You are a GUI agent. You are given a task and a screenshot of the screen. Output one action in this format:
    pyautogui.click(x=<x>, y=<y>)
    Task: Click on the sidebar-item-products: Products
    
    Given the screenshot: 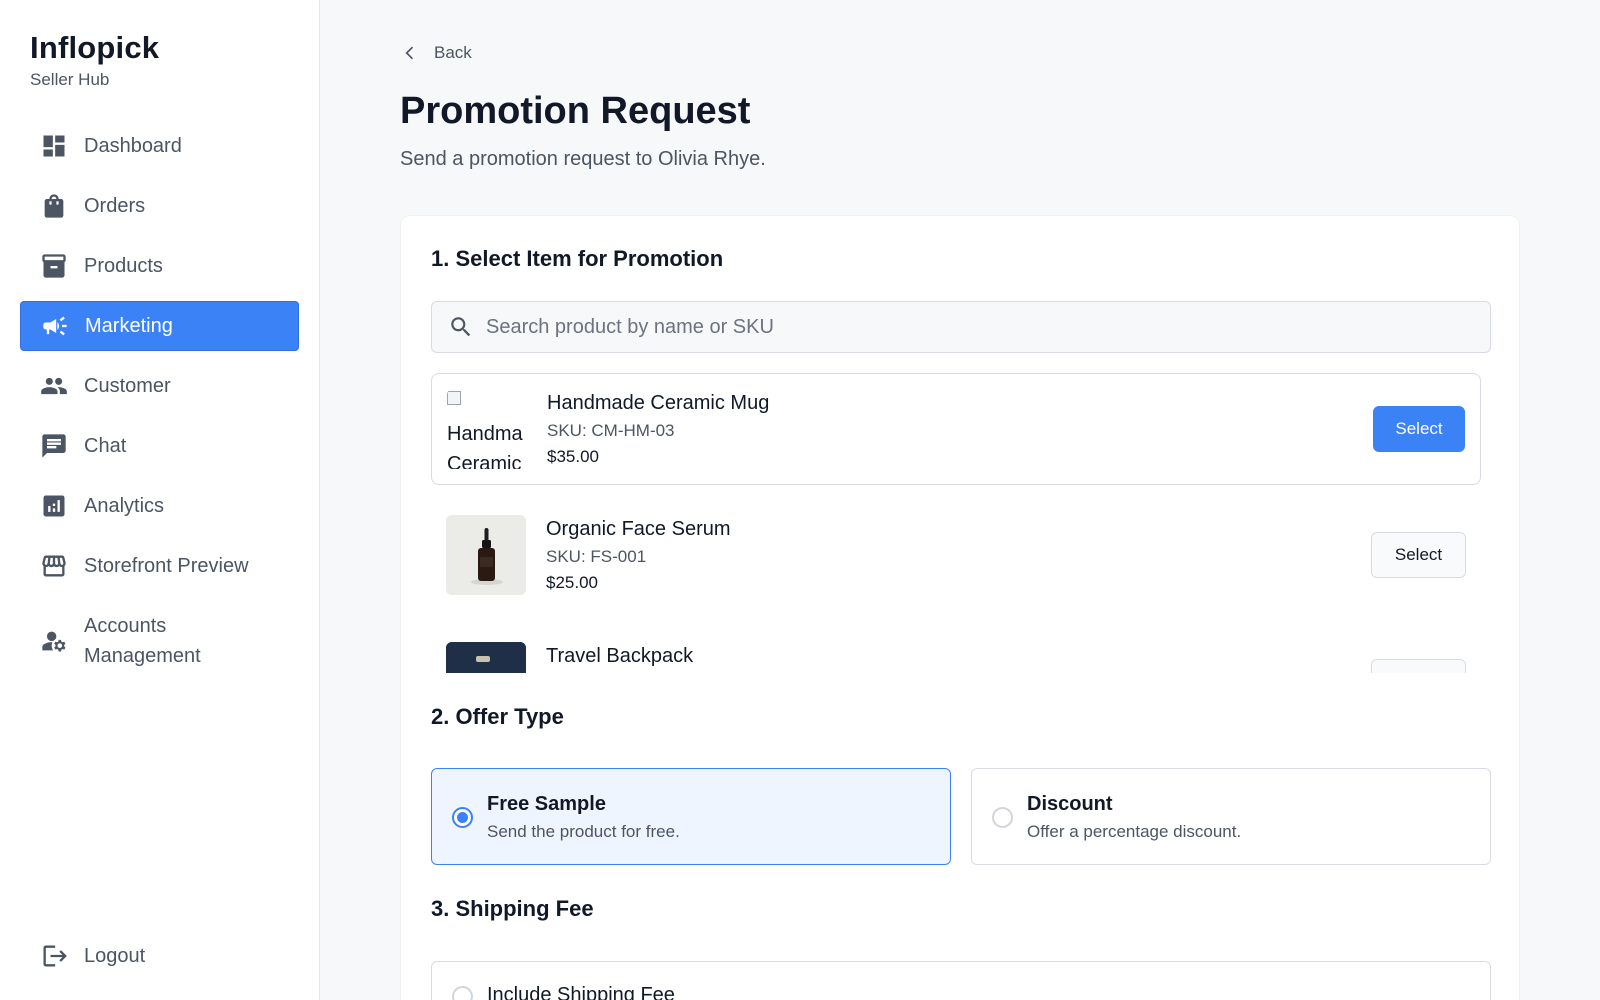 What is the action you would take?
    pyautogui.click(x=159, y=266)
    